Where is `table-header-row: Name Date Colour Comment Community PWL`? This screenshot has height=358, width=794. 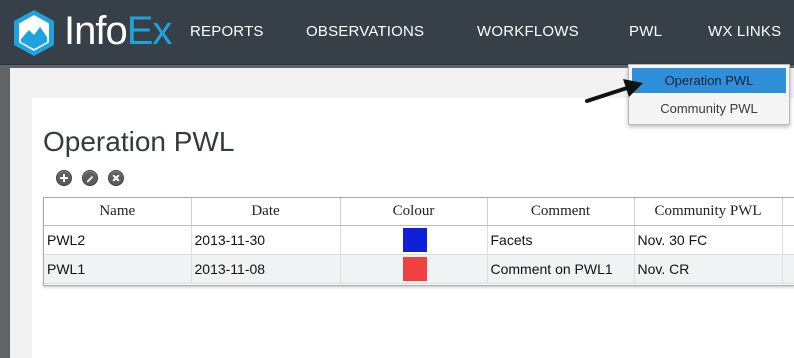
table-header-row: Name Date Colour Comment Community PWL is located at coordinates (419, 212).